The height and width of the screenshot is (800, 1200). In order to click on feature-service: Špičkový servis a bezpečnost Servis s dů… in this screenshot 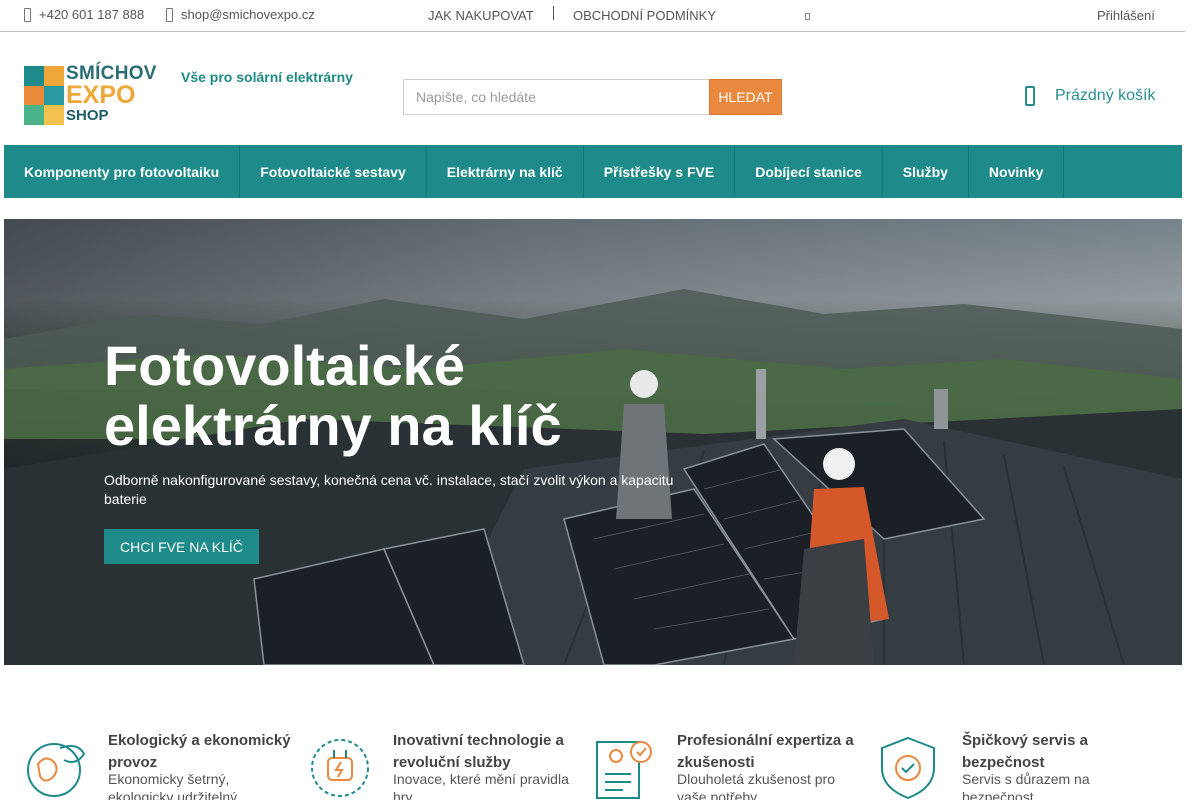, I will do `click(1018, 765)`.